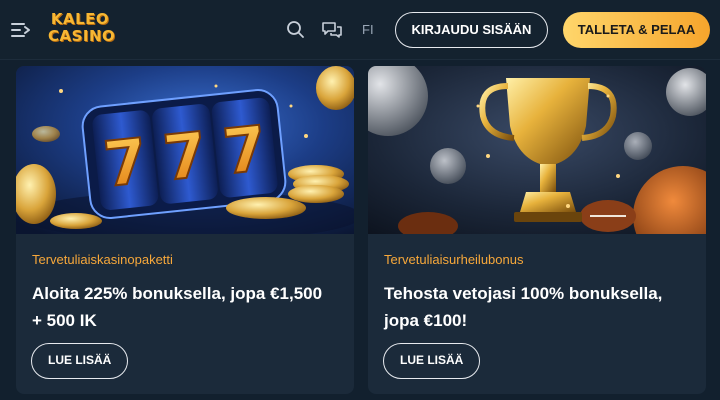  What do you see at coordinates (454, 259) in the screenshot?
I see `promo-tag: Tervetuliaisurheilubonus` at bounding box center [454, 259].